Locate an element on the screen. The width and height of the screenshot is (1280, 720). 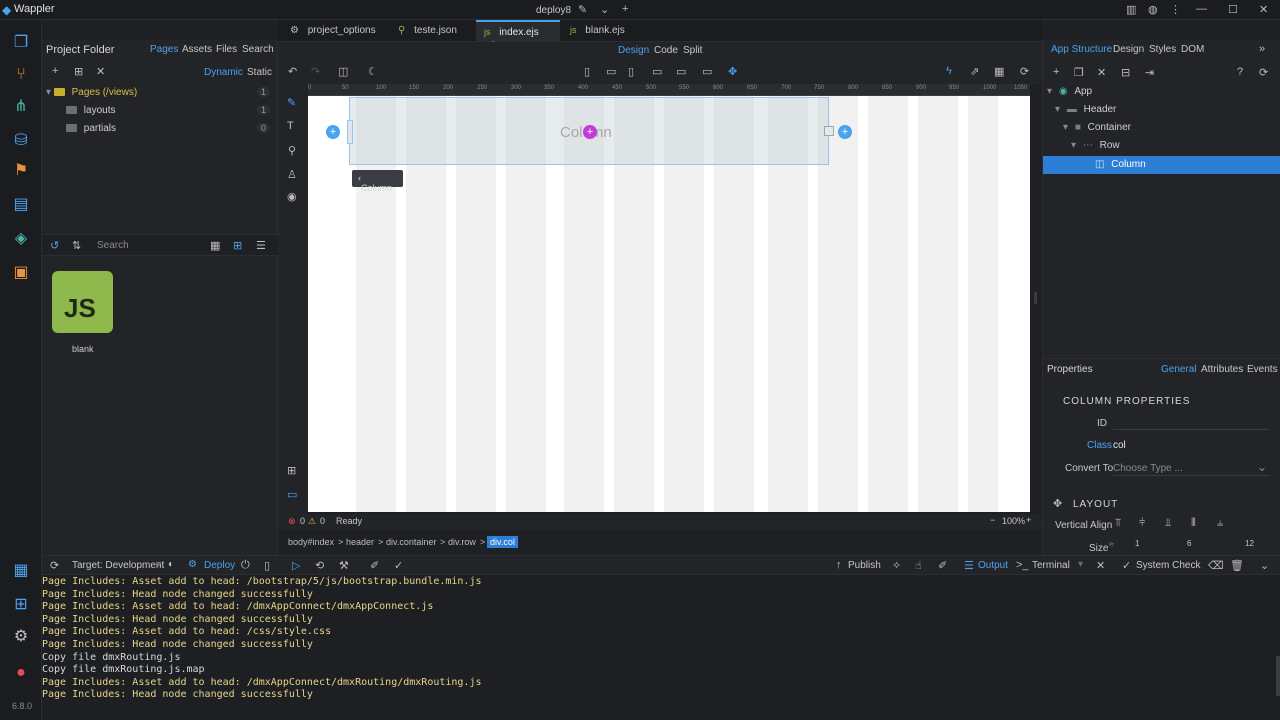
magic-icon: ✧ is located at coordinates (896, 565).